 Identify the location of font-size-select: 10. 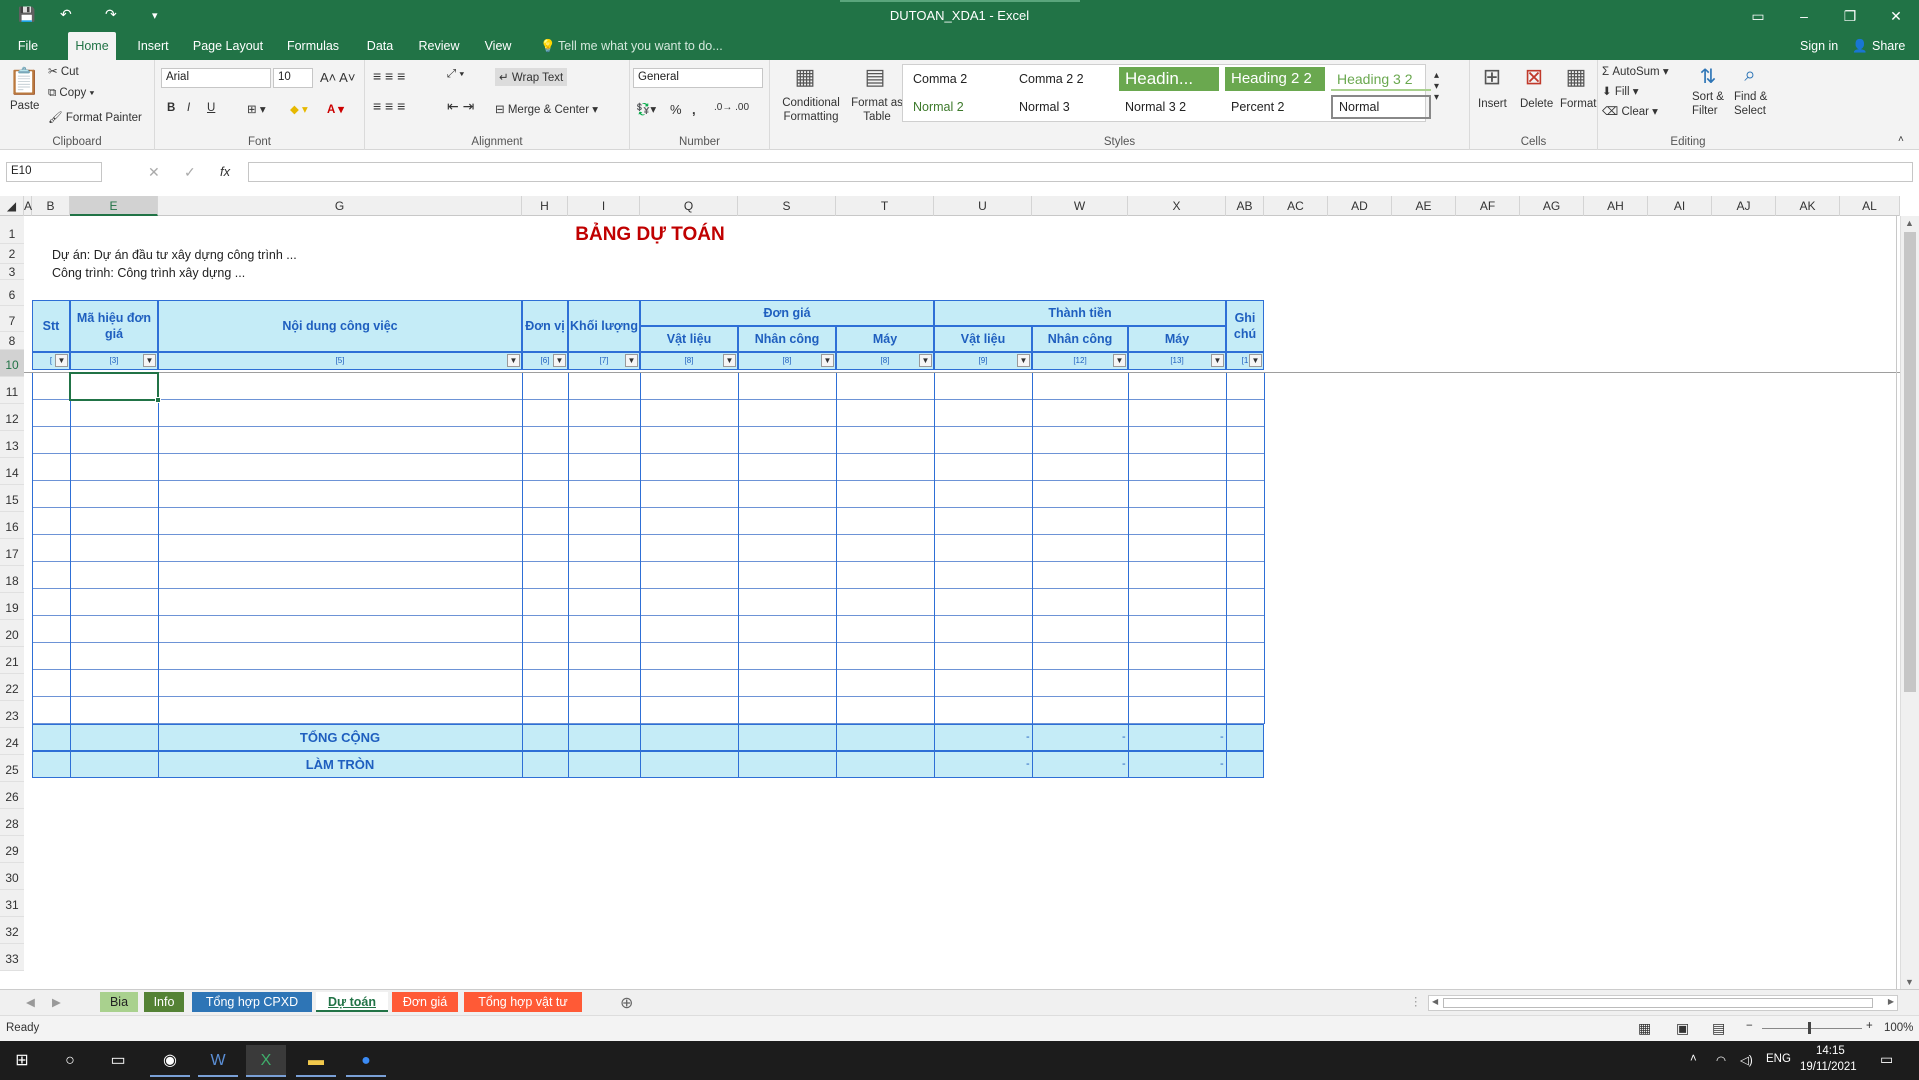
(293, 78).